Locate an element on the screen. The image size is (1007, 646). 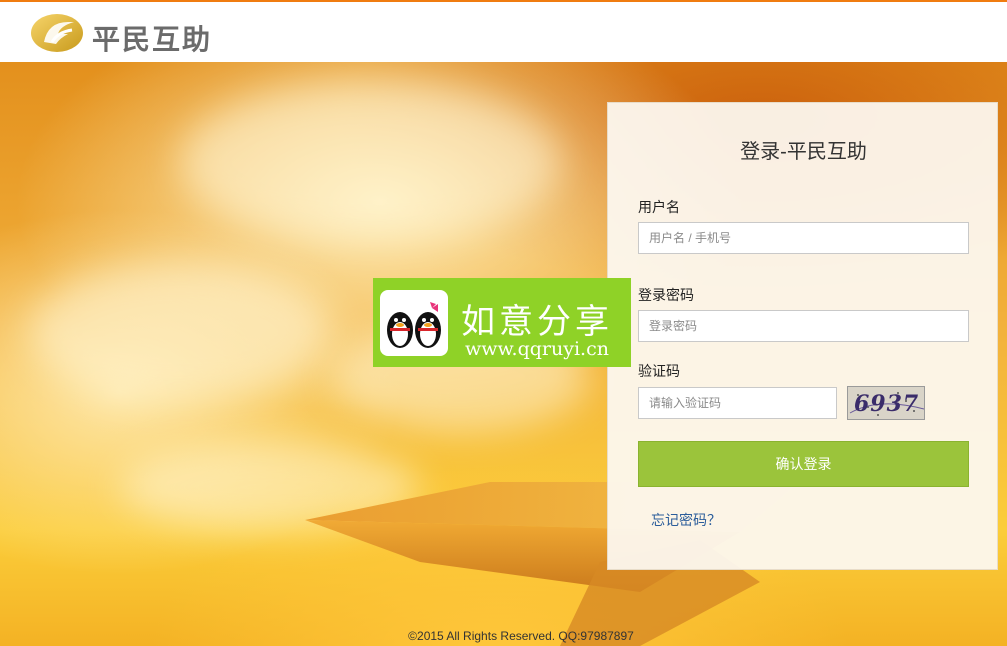
username-label: 用户名 is located at coordinates (659, 207).